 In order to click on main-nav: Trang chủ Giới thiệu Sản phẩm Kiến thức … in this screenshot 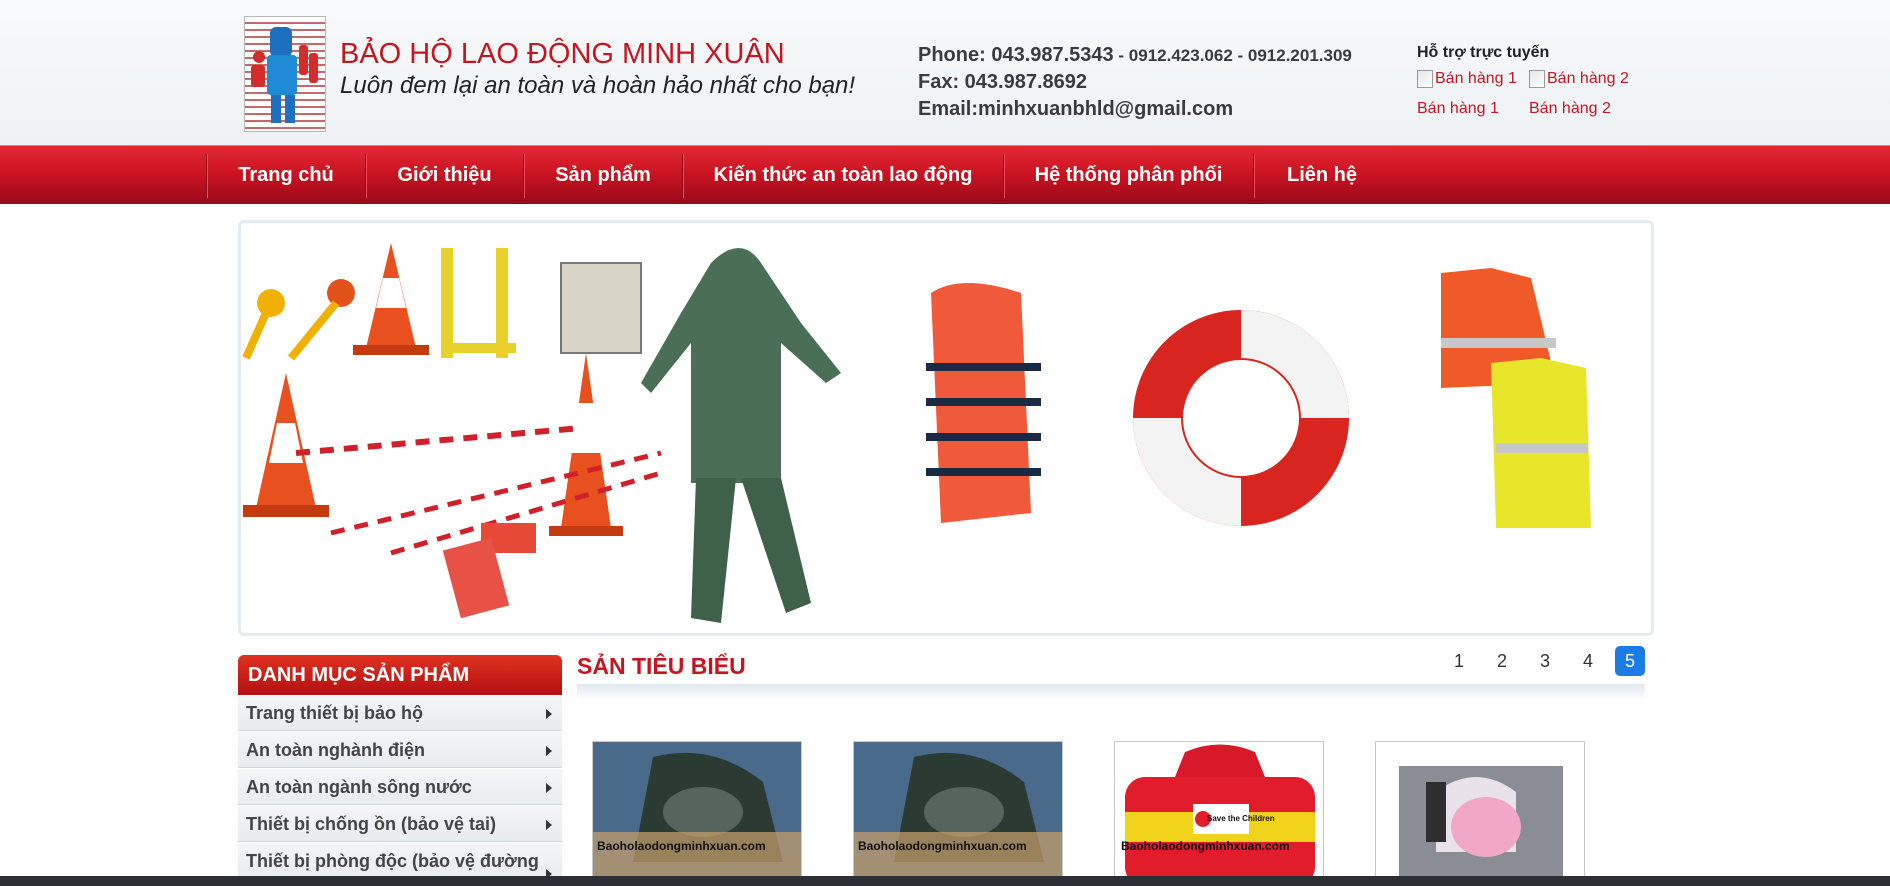, I will do `click(945, 174)`.